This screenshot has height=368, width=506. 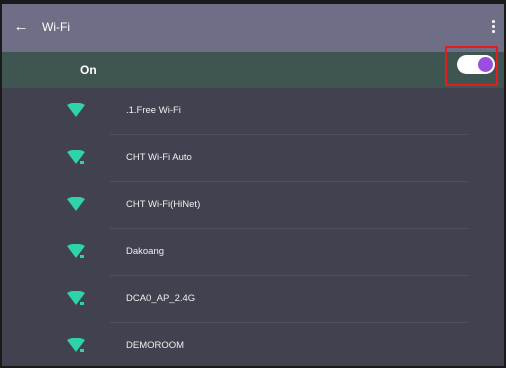 What do you see at coordinates (163, 204) in the screenshot?
I see `network-ssid: CHT Wi-Fi(HiNet)` at bounding box center [163, 204].